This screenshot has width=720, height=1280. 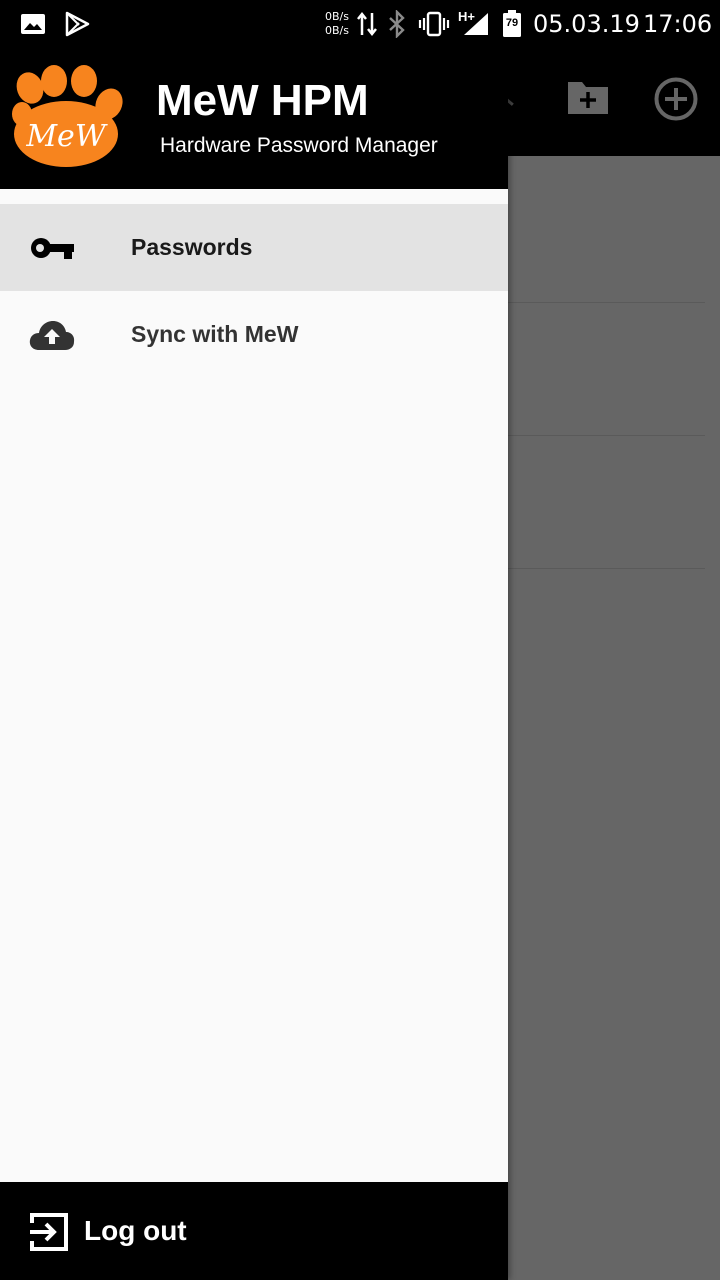 What do you see at coordinates (676, 101) in the screenshot?
I see `add-circle-icon` at bounding box center [676, 101].